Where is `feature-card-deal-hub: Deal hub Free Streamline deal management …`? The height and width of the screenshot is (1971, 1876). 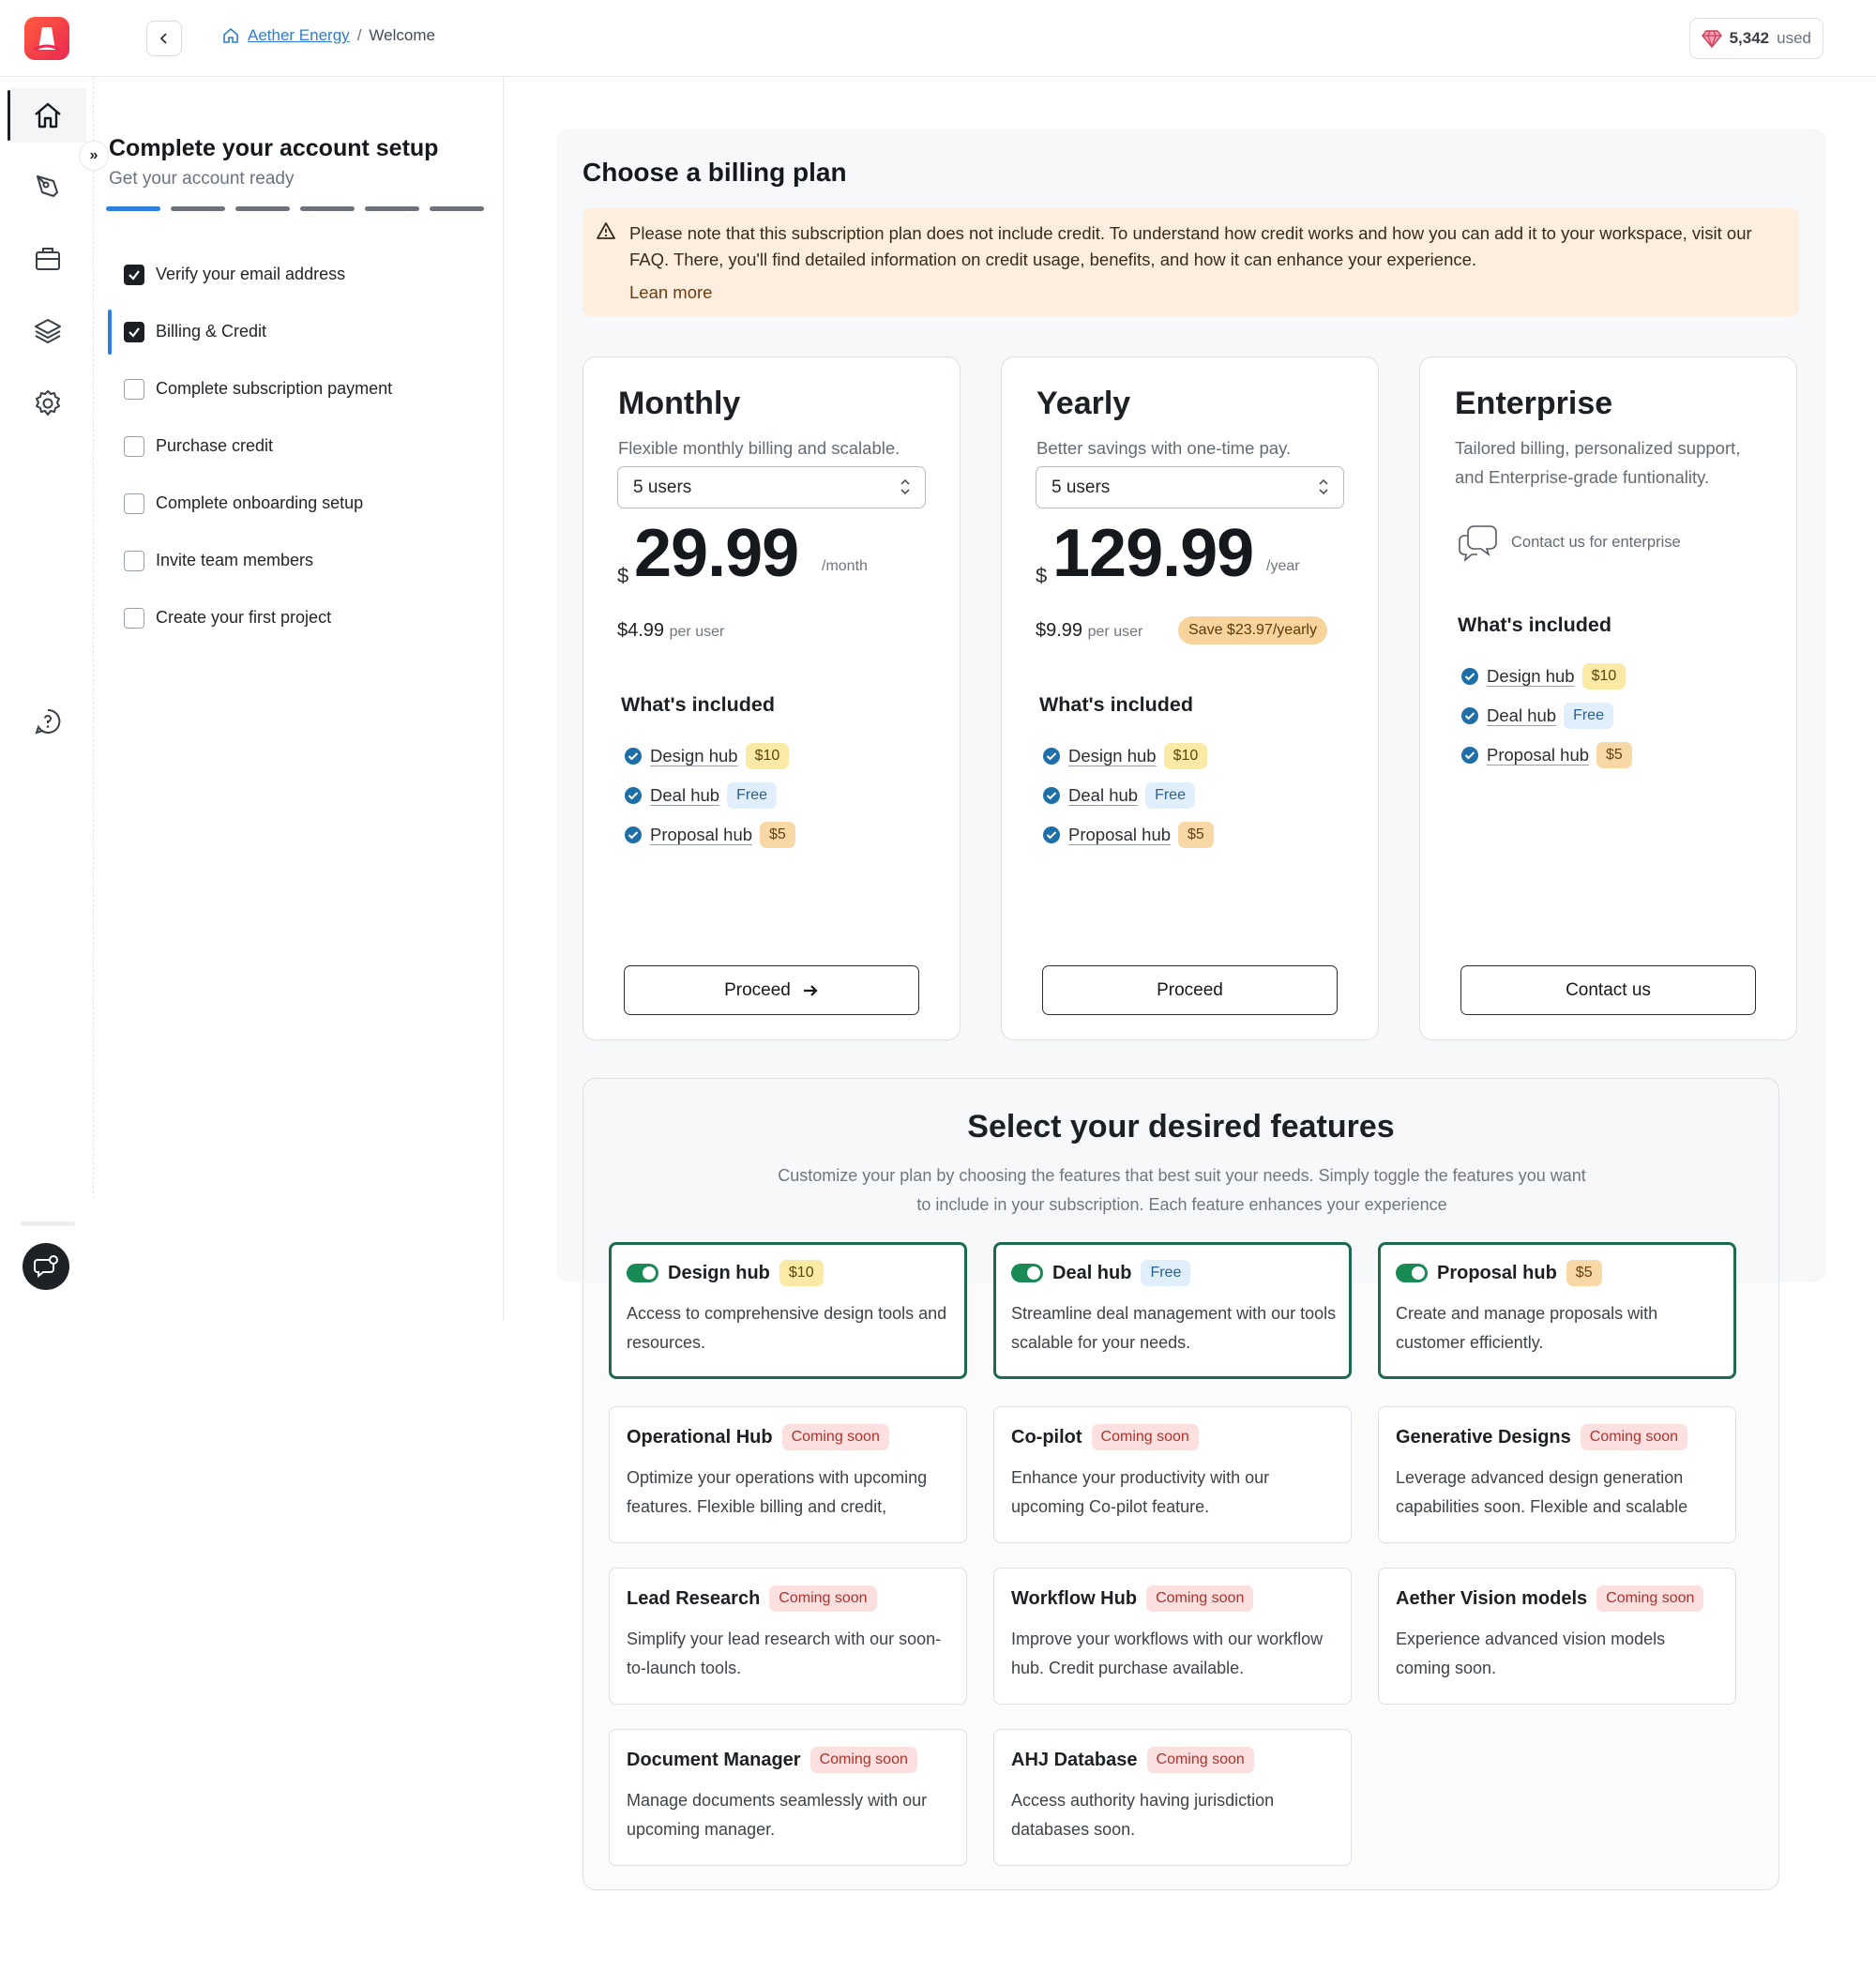
feature-card-deal-hub: Deal hub Free Streamline deal management … is located at coordinates (1172, 1311).